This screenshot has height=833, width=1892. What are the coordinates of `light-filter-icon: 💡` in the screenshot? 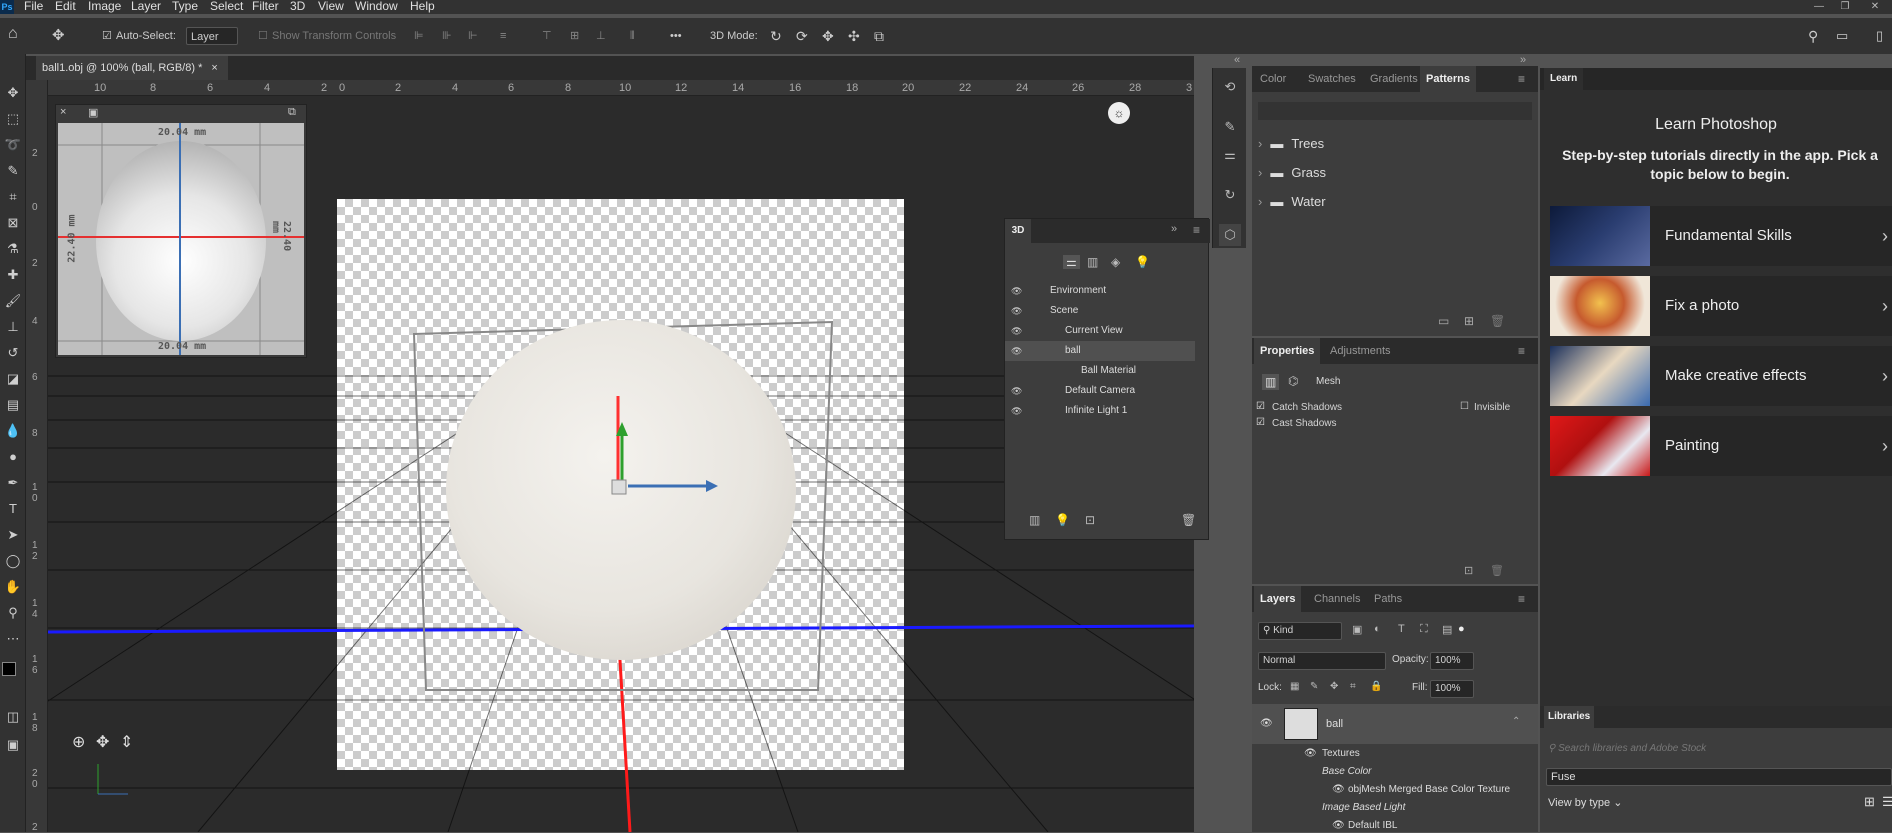 It's located at (1142, 262).